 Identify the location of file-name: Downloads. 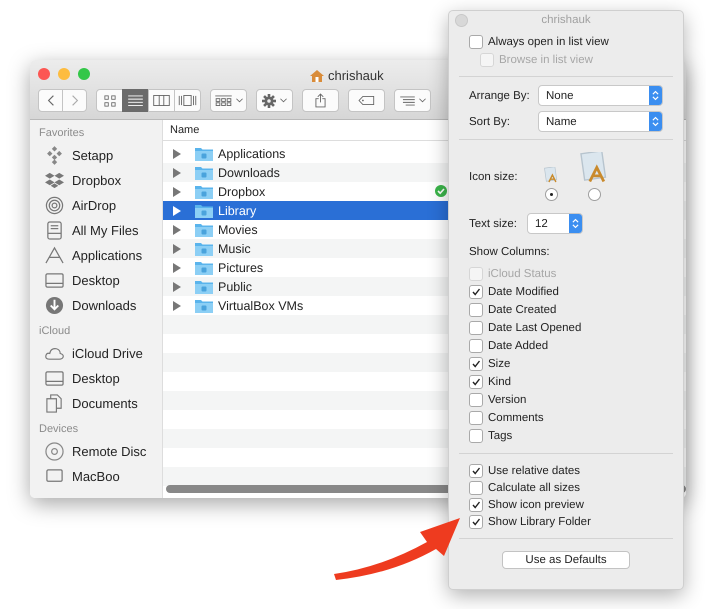
(249, 173).